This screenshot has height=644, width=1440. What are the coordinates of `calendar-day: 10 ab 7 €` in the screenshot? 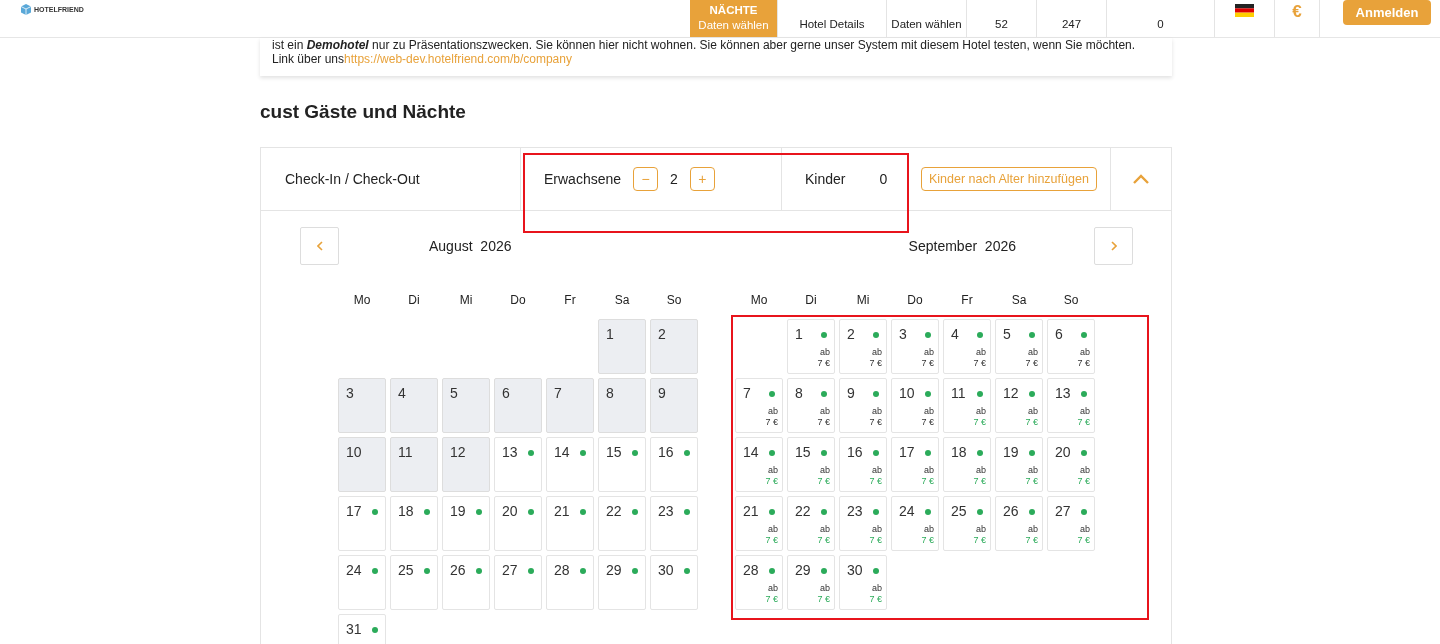 It's located at (915, 405).